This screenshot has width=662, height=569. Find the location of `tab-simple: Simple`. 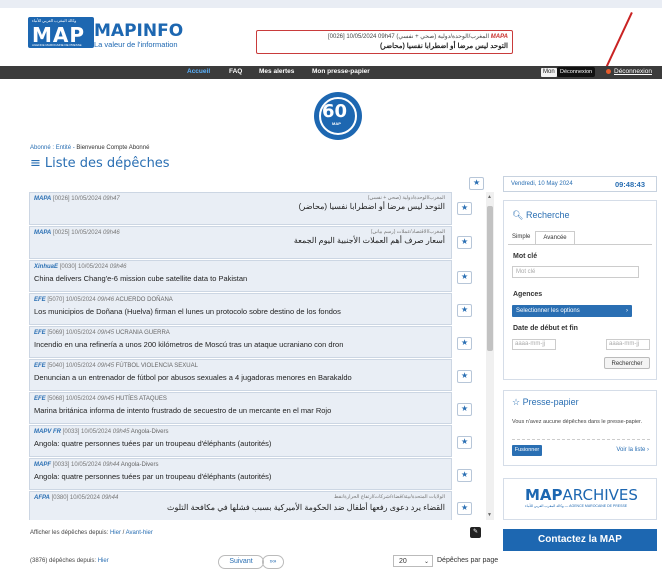

tab-simple: Simple is located at coordinates (521, 237).